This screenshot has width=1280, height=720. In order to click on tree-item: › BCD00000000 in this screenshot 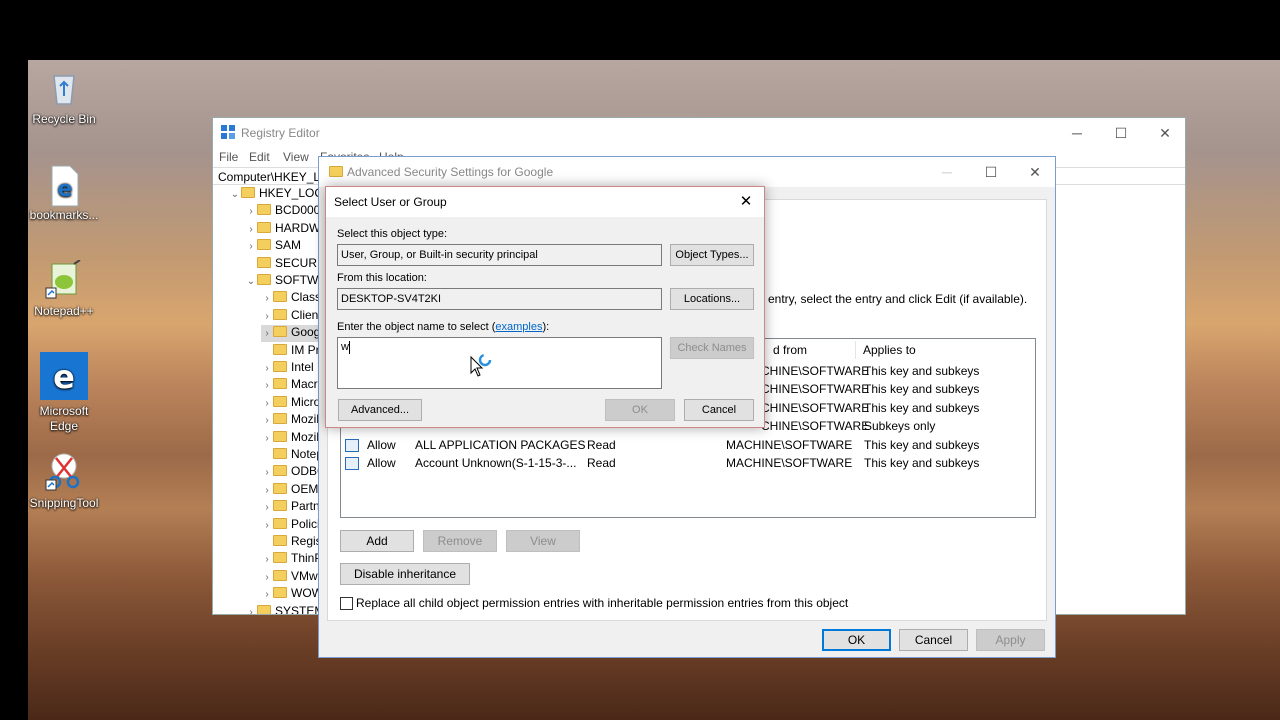, I will do `click(282, 211)`.